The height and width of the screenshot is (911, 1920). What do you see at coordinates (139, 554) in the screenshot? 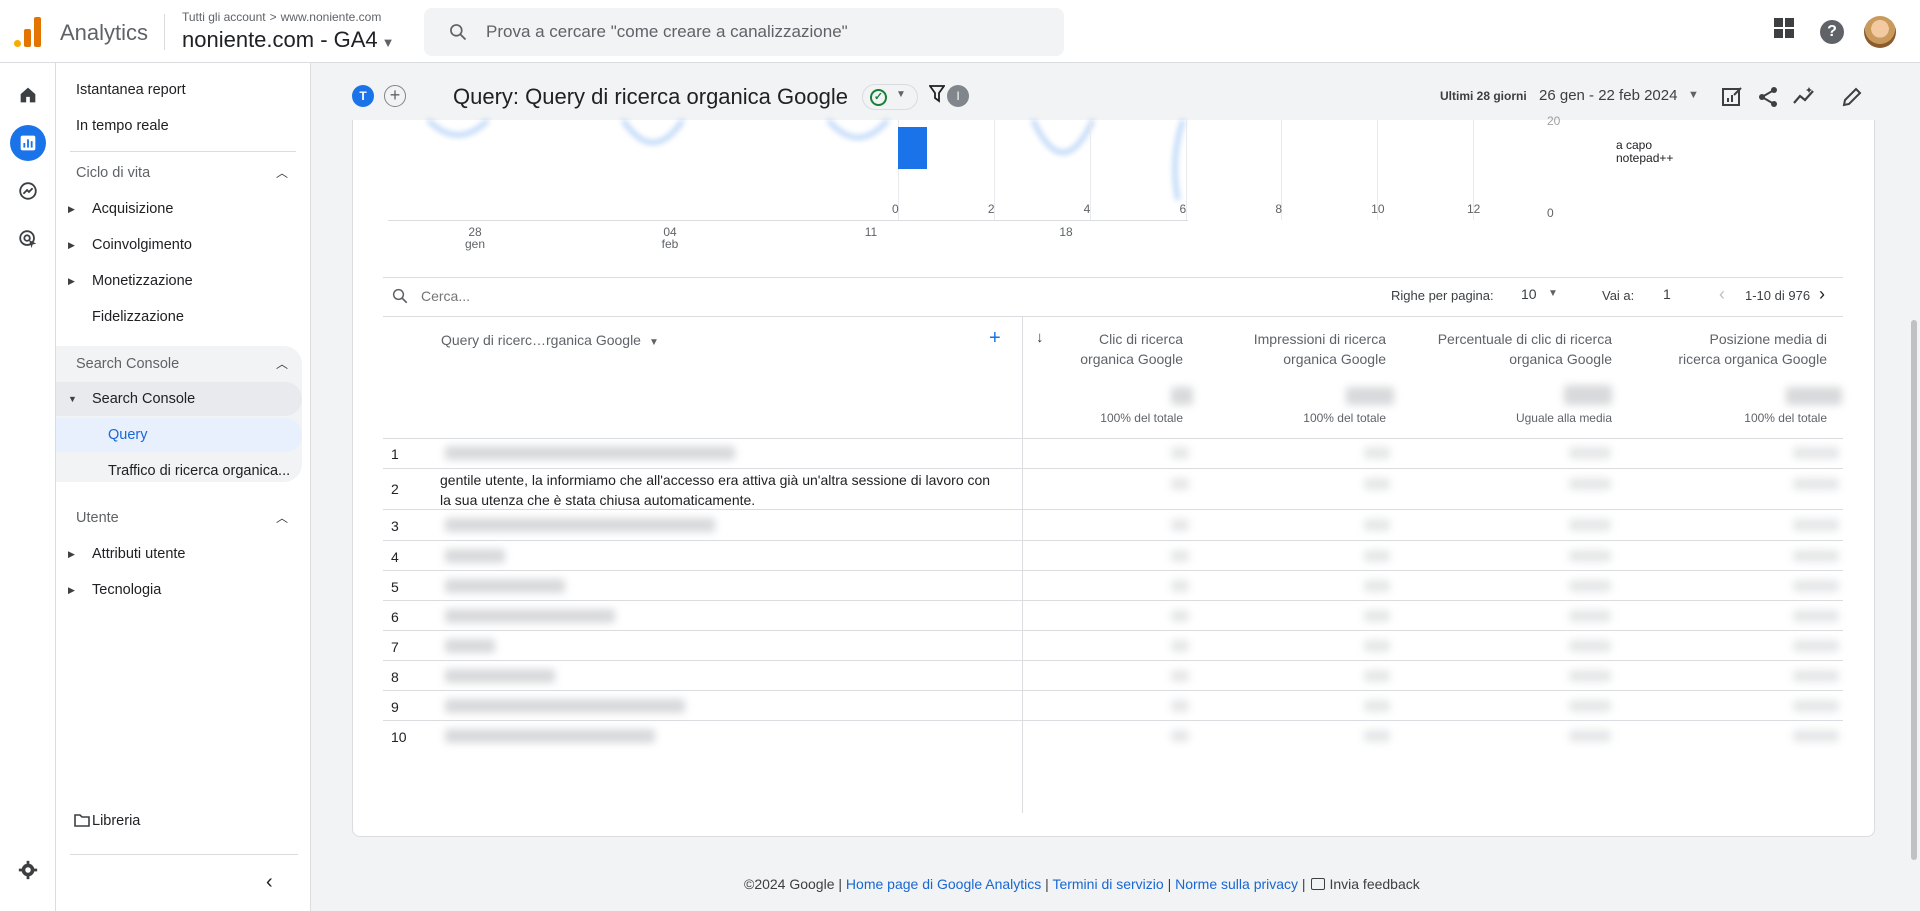
I see `sidebar-item-label: Attributi utente` at bounding box center [139, 554].